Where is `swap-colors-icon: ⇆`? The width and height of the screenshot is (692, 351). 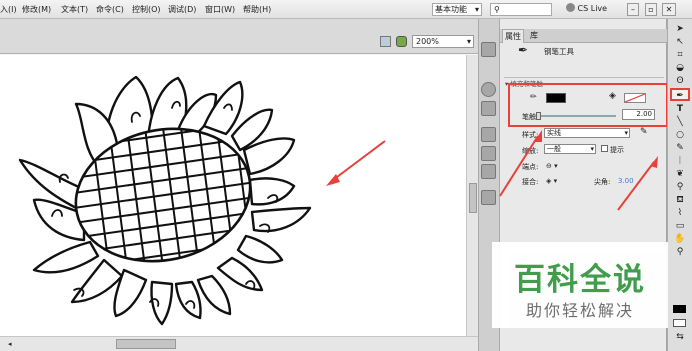
swap-colors-icon: ⇆ is located at coordinates (680, 337).